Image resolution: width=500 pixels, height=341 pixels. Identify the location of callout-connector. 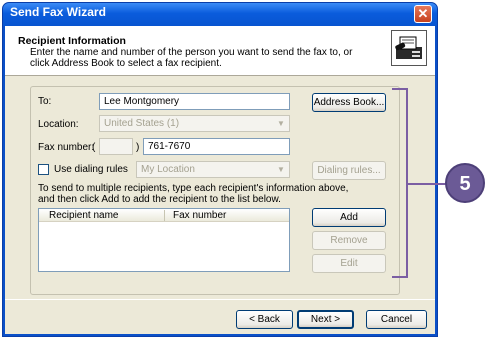
(427, 184).